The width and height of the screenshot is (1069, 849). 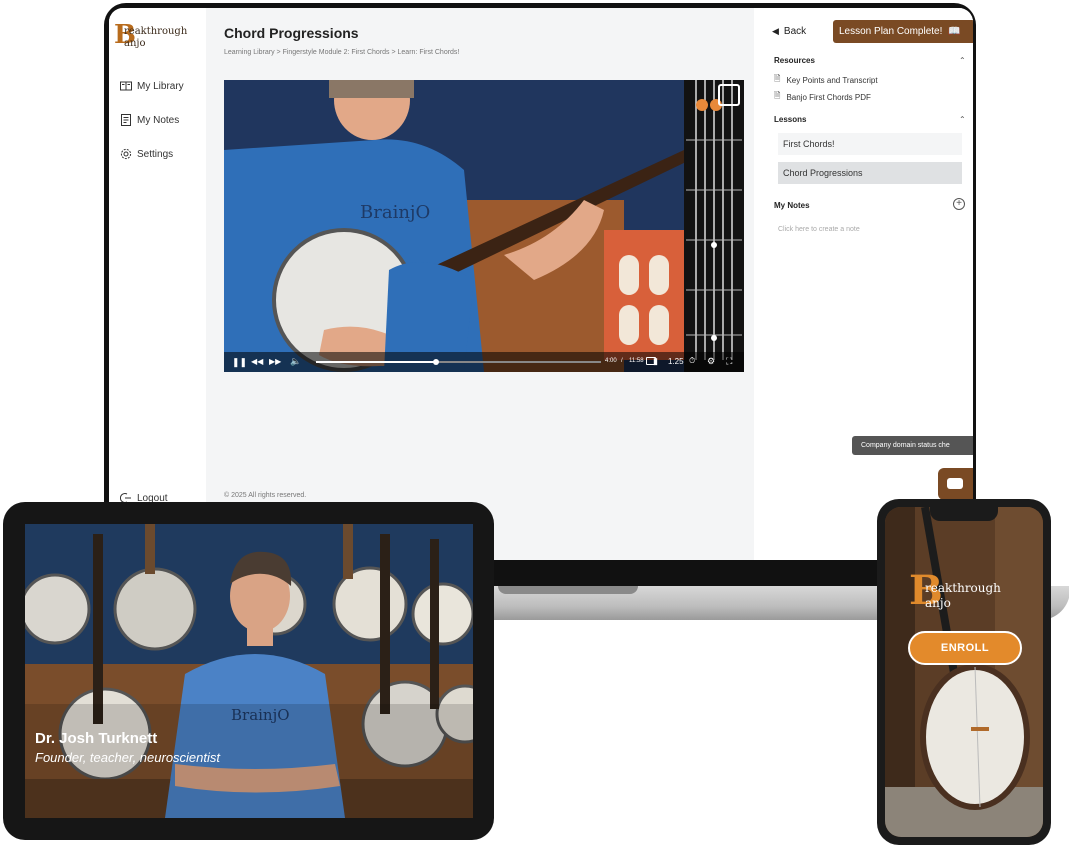 What do you see at coordinates (959, 204) in the screenshot?
I see `add-note-icon: +` at bounding box center [959, 204].